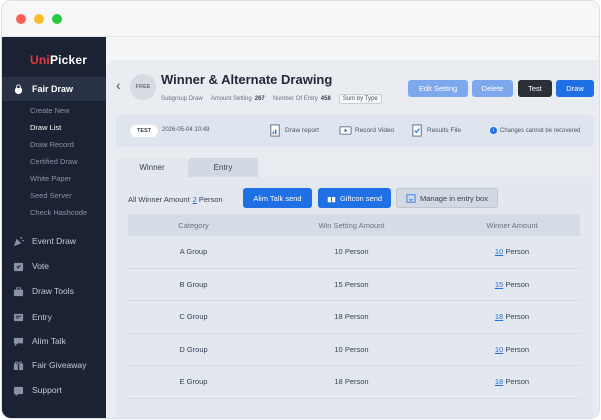 Image resolution: width=601 pixels, height=420 pixels. Describe the element at coordinates (345, 130) in the screenshot. I see `video-icon` at that location.